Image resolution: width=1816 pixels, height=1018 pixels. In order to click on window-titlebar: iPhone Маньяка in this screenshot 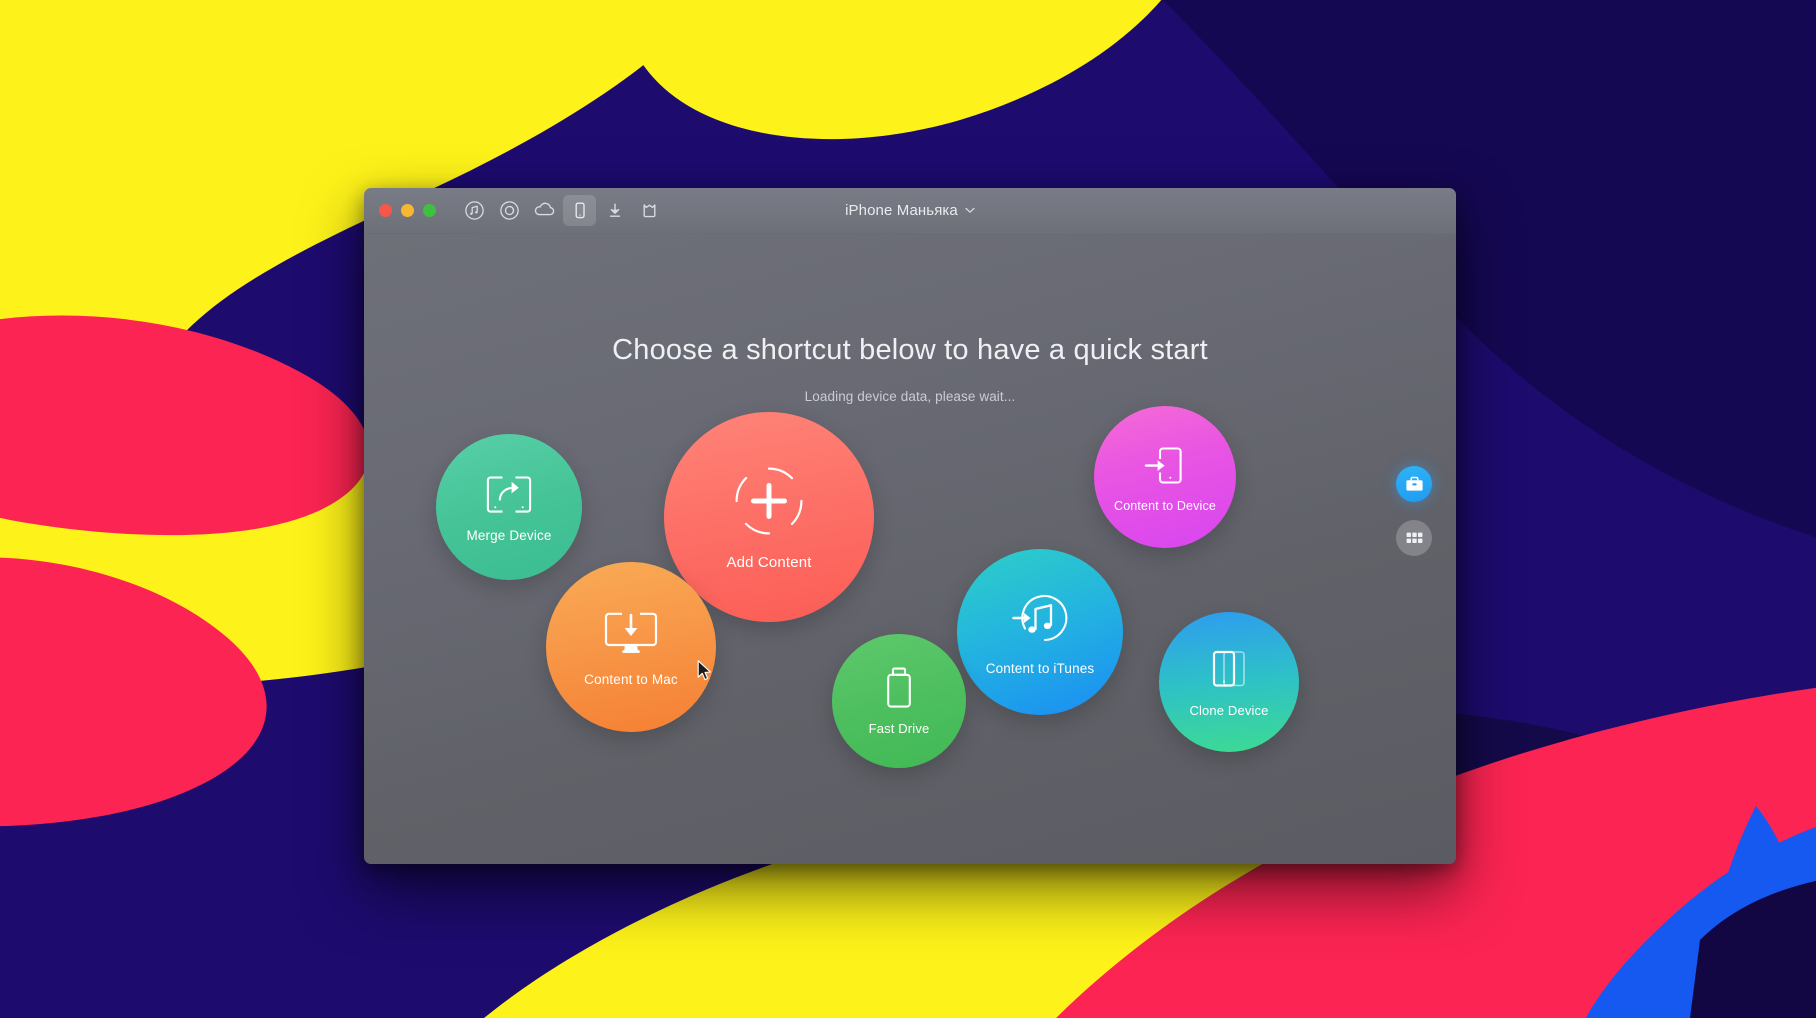, I will do `click(910, 211)`.